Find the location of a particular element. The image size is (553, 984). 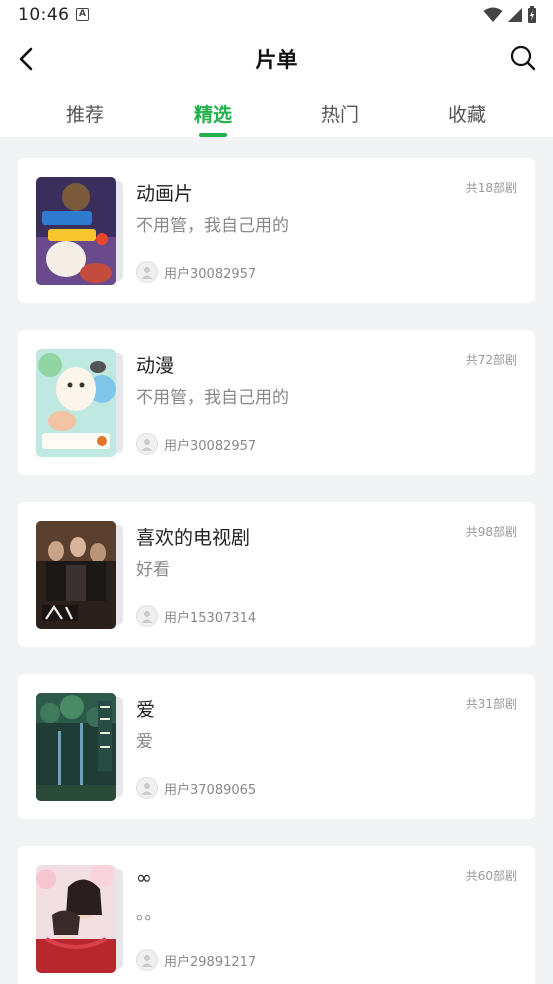

tab-label: 热门 is located at coordinates (339, 115).